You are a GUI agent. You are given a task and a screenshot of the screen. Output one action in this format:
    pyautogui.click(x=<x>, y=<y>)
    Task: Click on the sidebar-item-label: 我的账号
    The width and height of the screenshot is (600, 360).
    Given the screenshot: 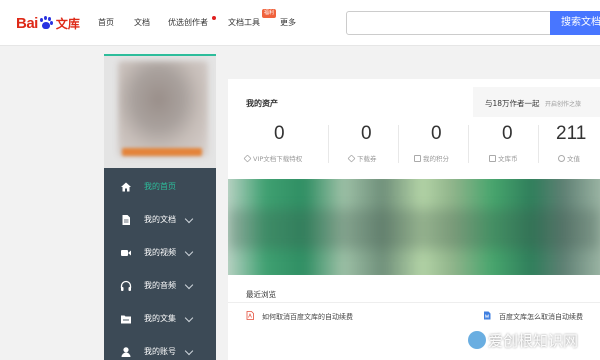 What is the action you would take?
    pyautogui.click(x=160, y=351)
    